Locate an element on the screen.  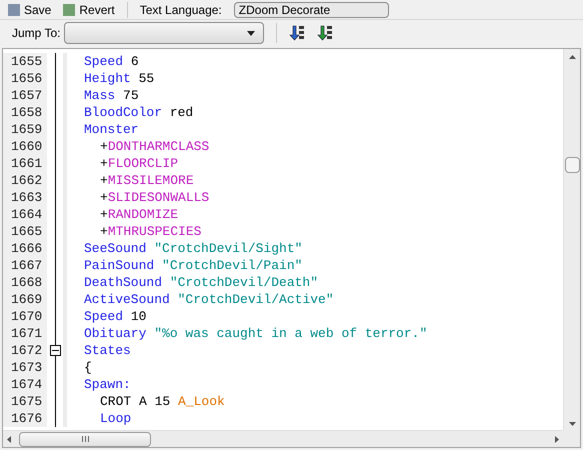
code-line: States is located at coordinates (107, 350).